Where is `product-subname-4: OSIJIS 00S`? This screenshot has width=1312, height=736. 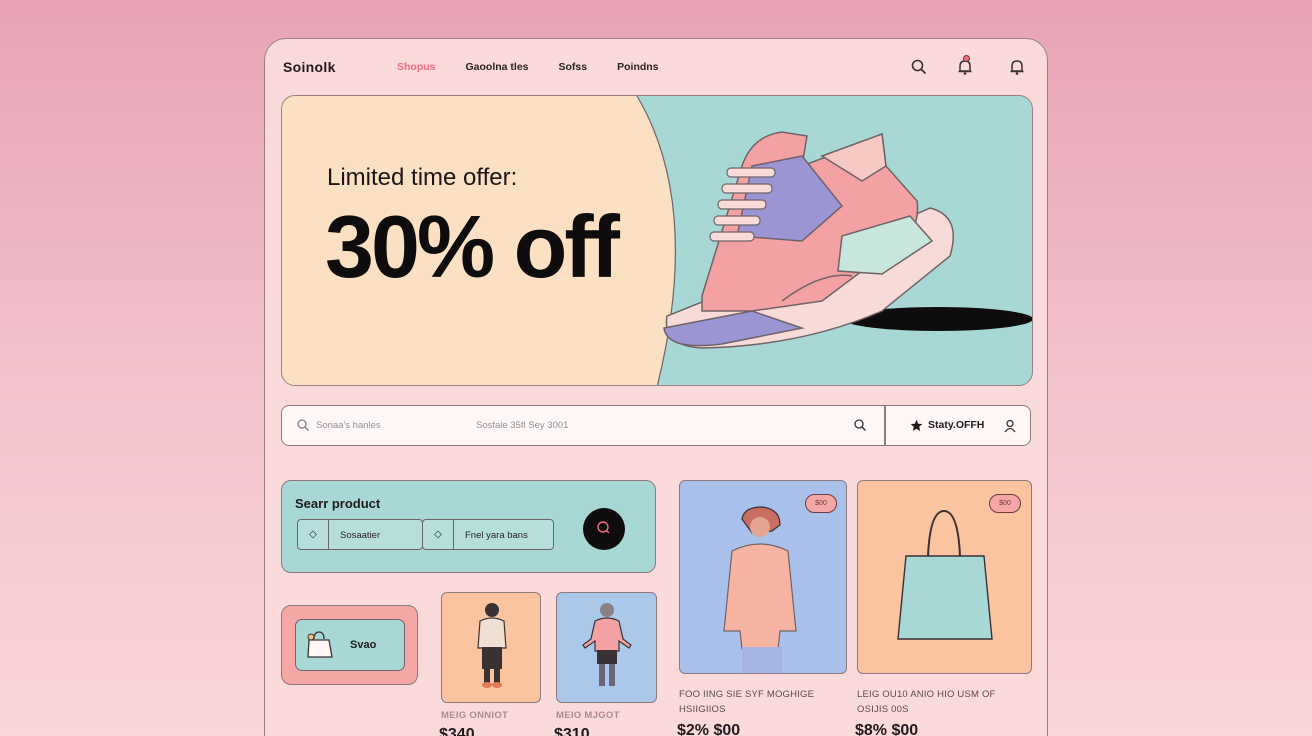 product-subname-4: OSIJIS 00S is located at coordinates (883, 709).